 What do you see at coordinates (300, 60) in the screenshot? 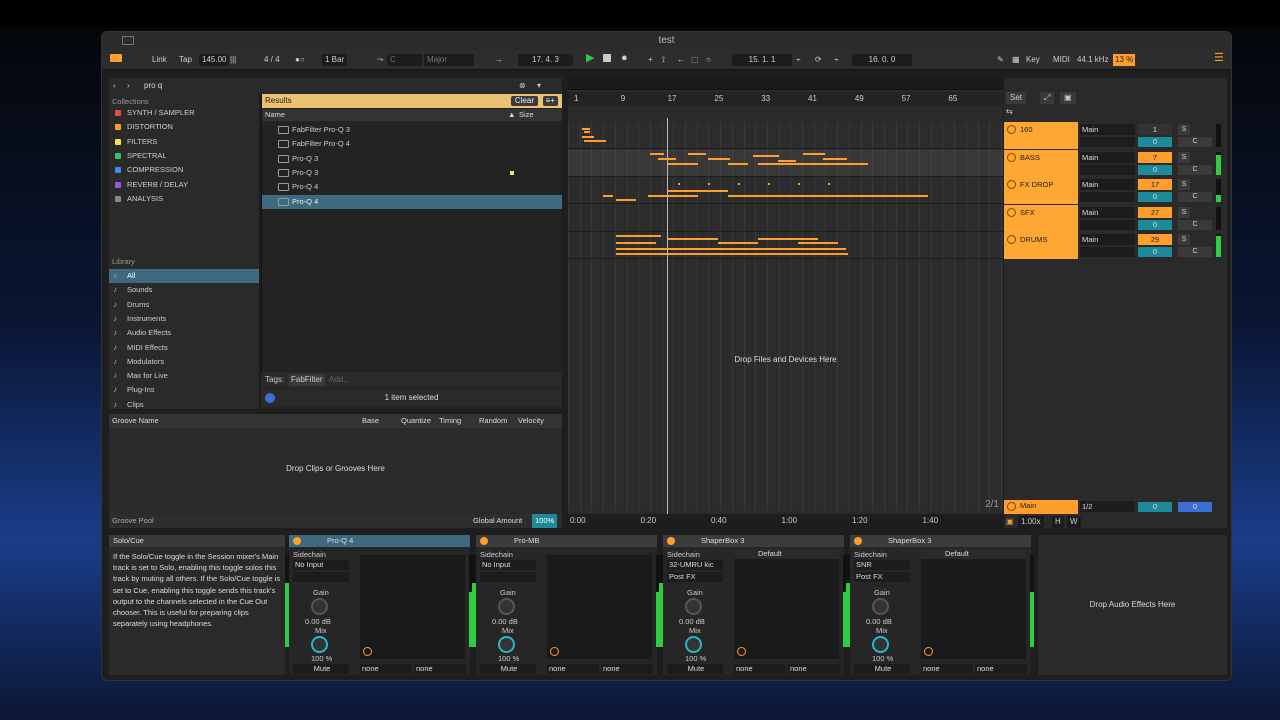
I see `metronome-dots-icon: ●○` at bounding box center [300, 60].